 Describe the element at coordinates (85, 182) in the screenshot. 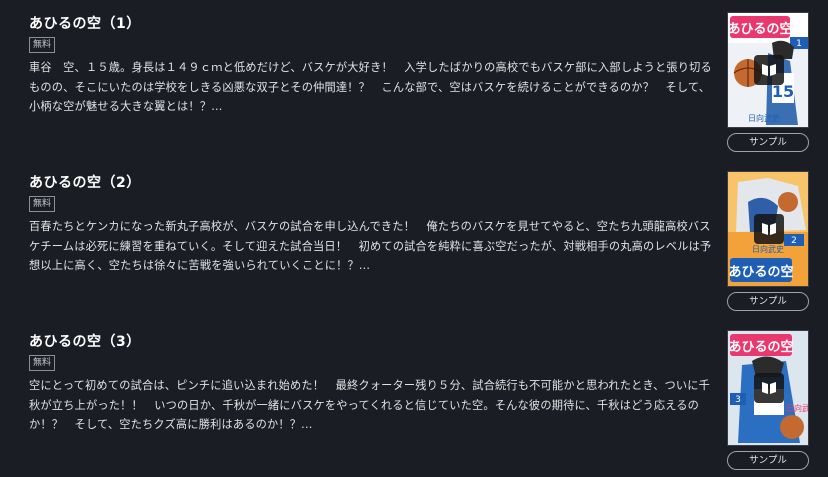

I see `book-title: あひるの空（2）` at that location.